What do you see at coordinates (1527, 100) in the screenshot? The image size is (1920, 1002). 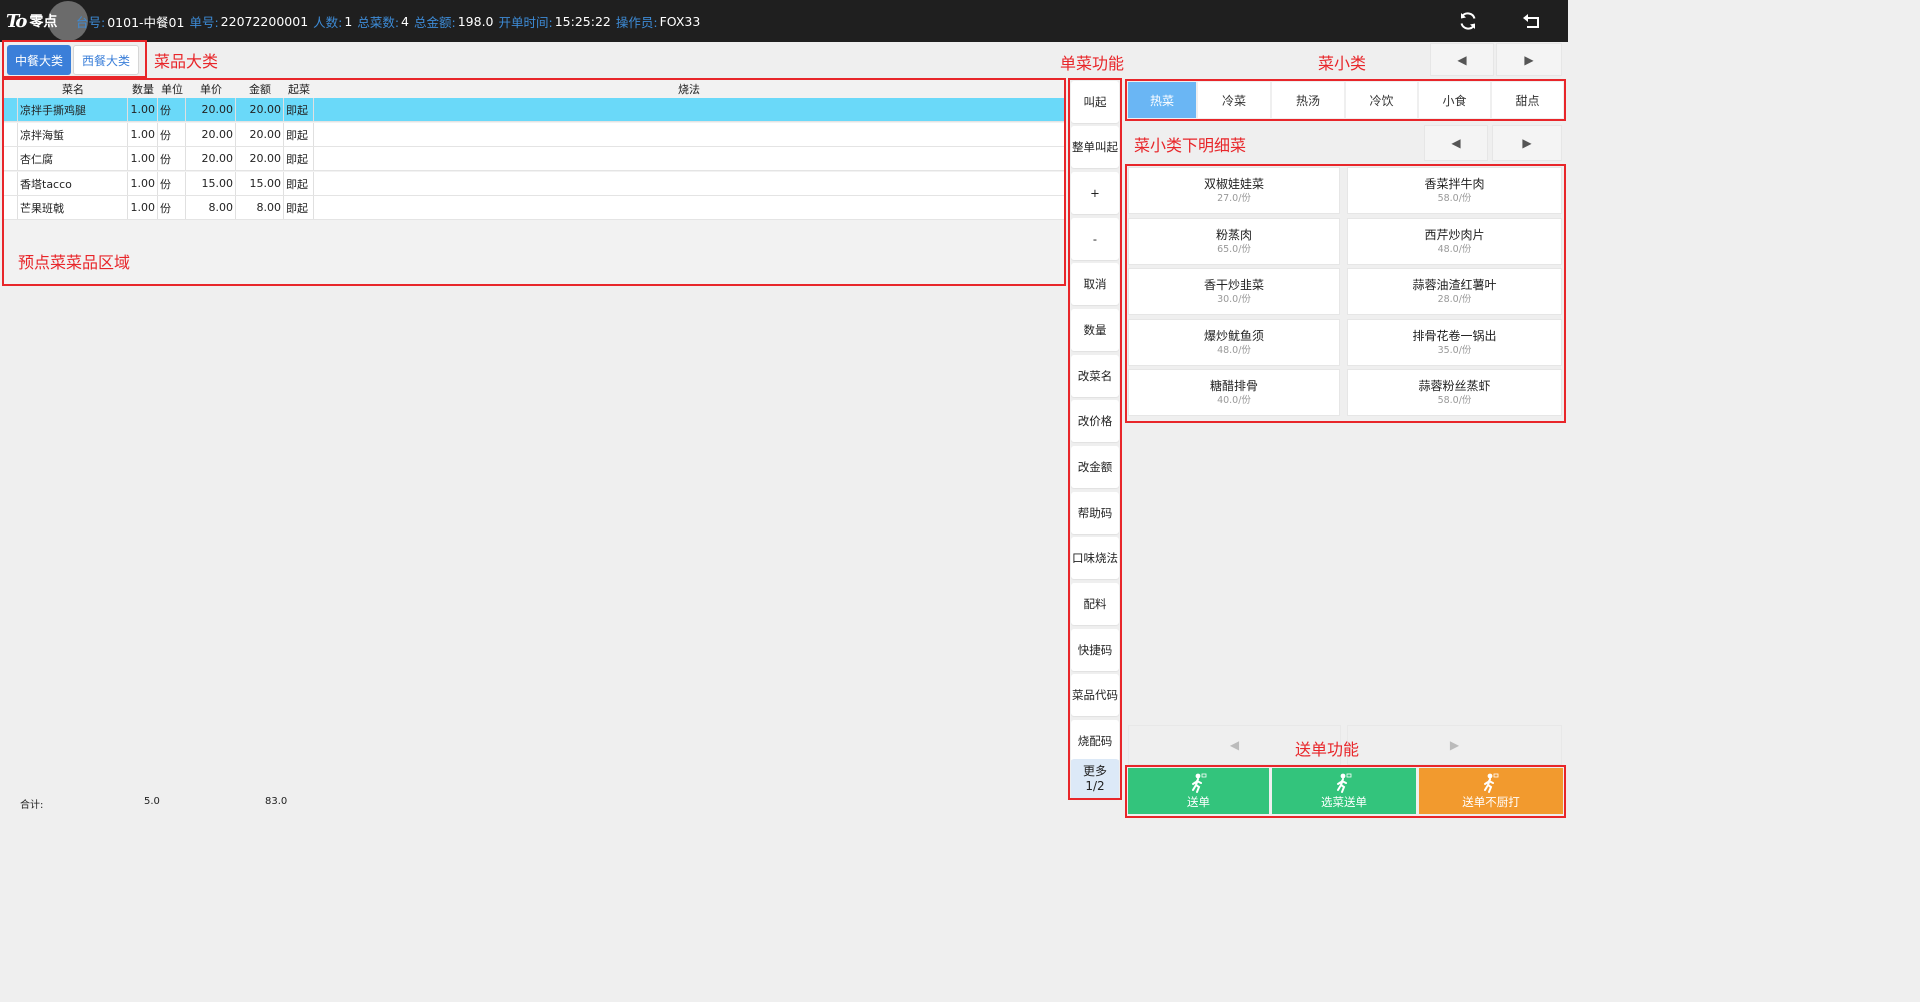 I see `sub-tab-desserts: 甜点` at bounding box center [1527, 100].